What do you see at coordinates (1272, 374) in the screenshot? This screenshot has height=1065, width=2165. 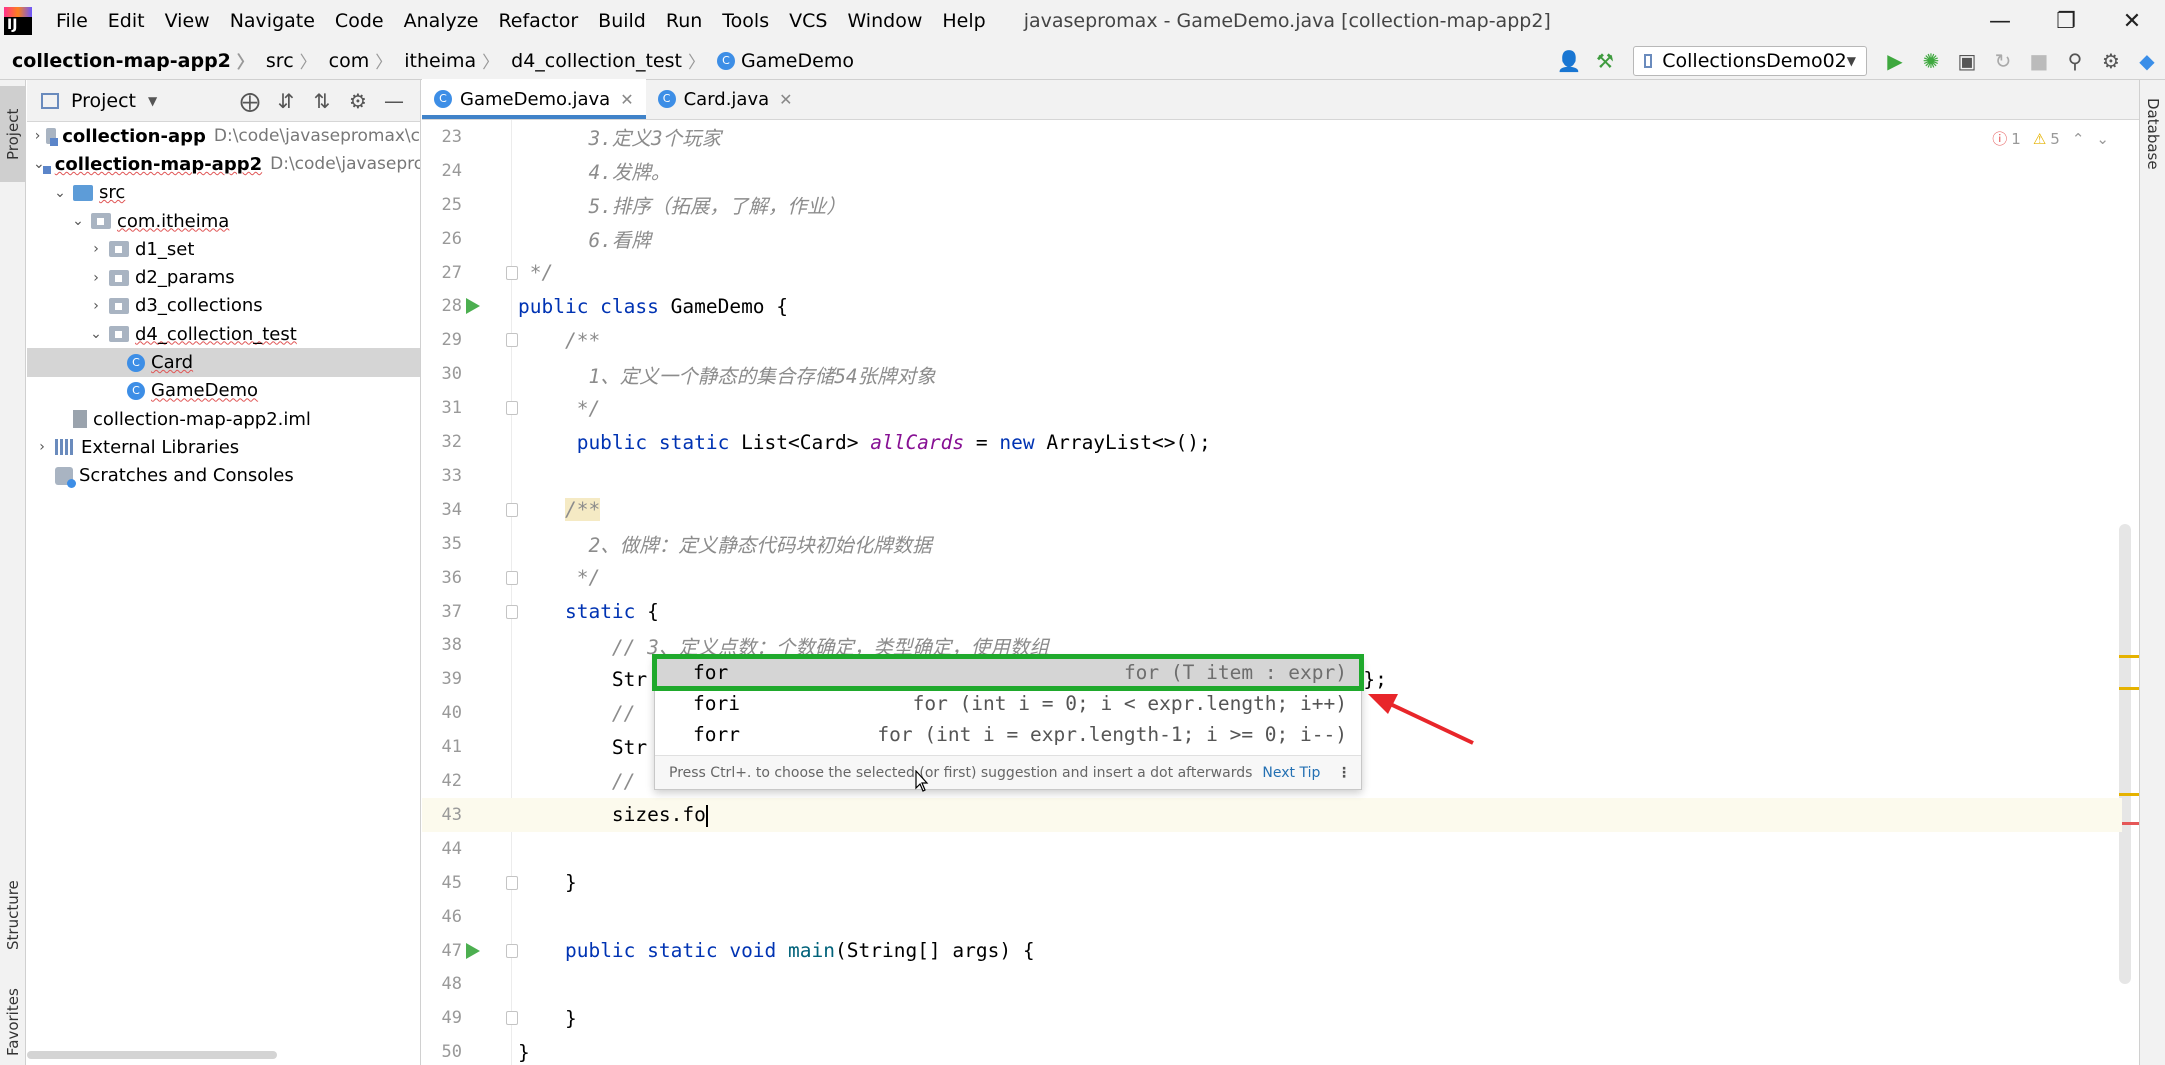 I see `code-line: 30 1、定义一个静态的集合存储54张牌对象` at bounding box center [1272, 374].